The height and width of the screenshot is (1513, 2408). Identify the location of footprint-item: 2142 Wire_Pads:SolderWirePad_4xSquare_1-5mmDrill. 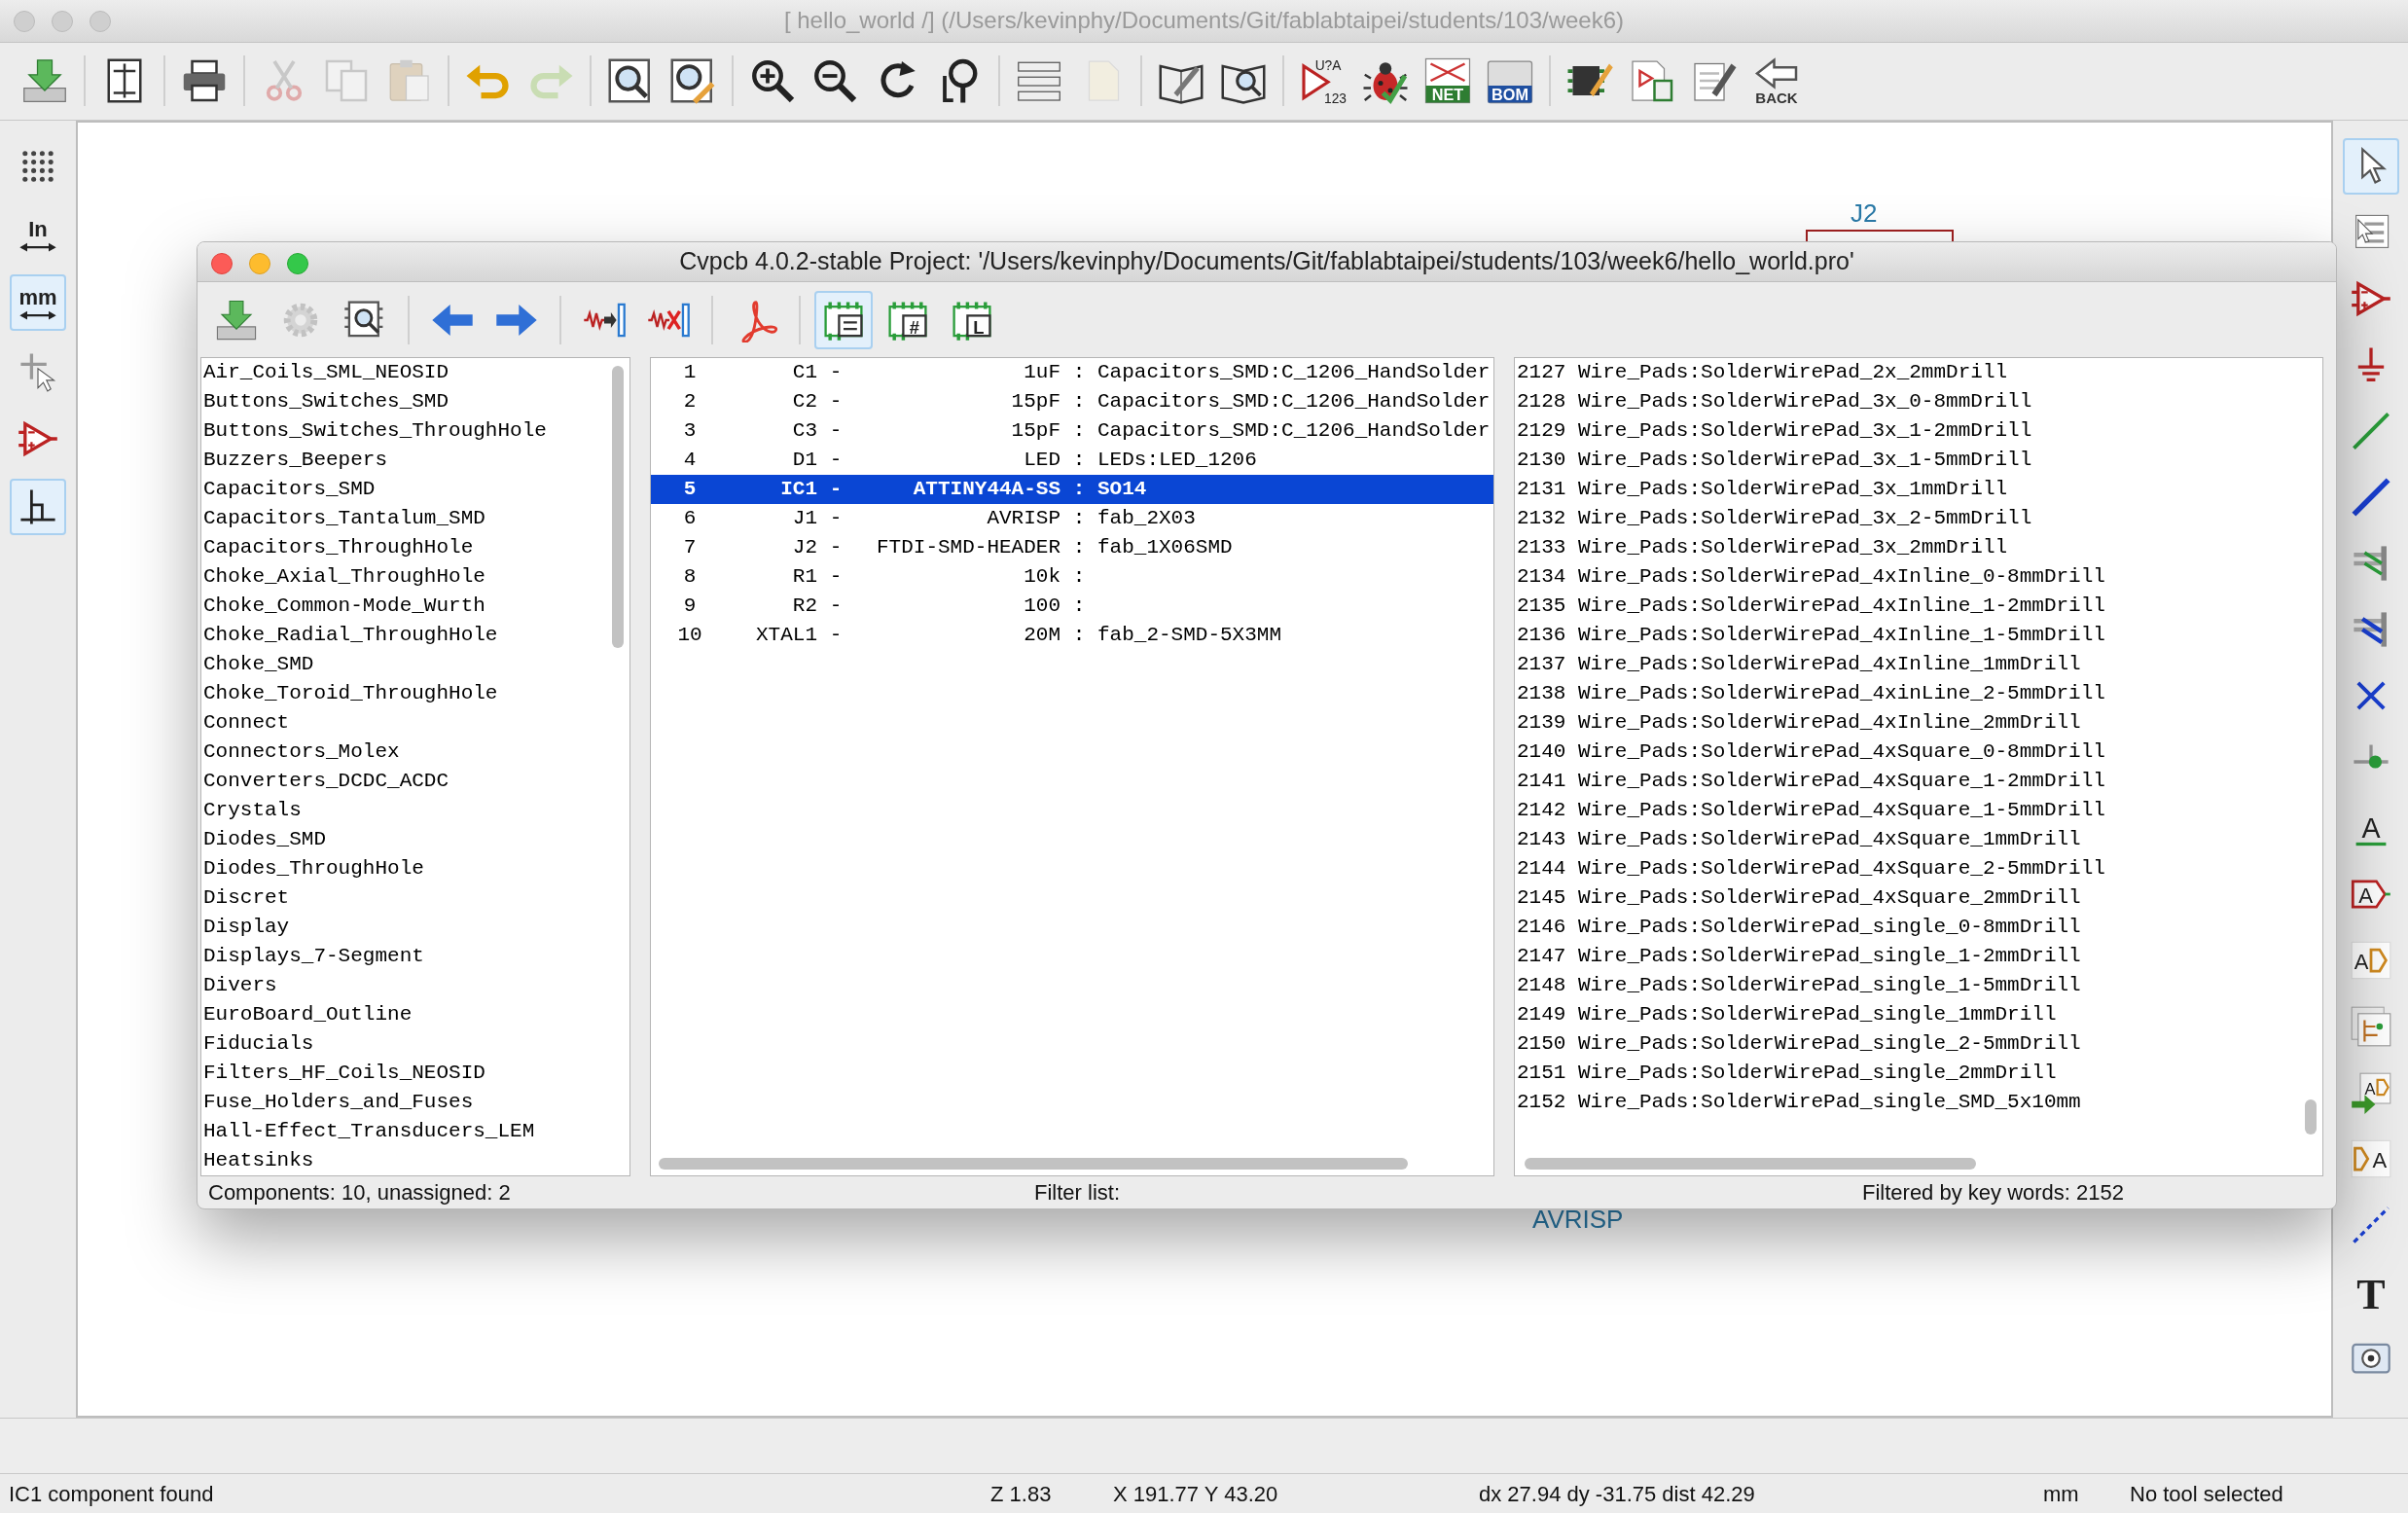
(1918, 811).